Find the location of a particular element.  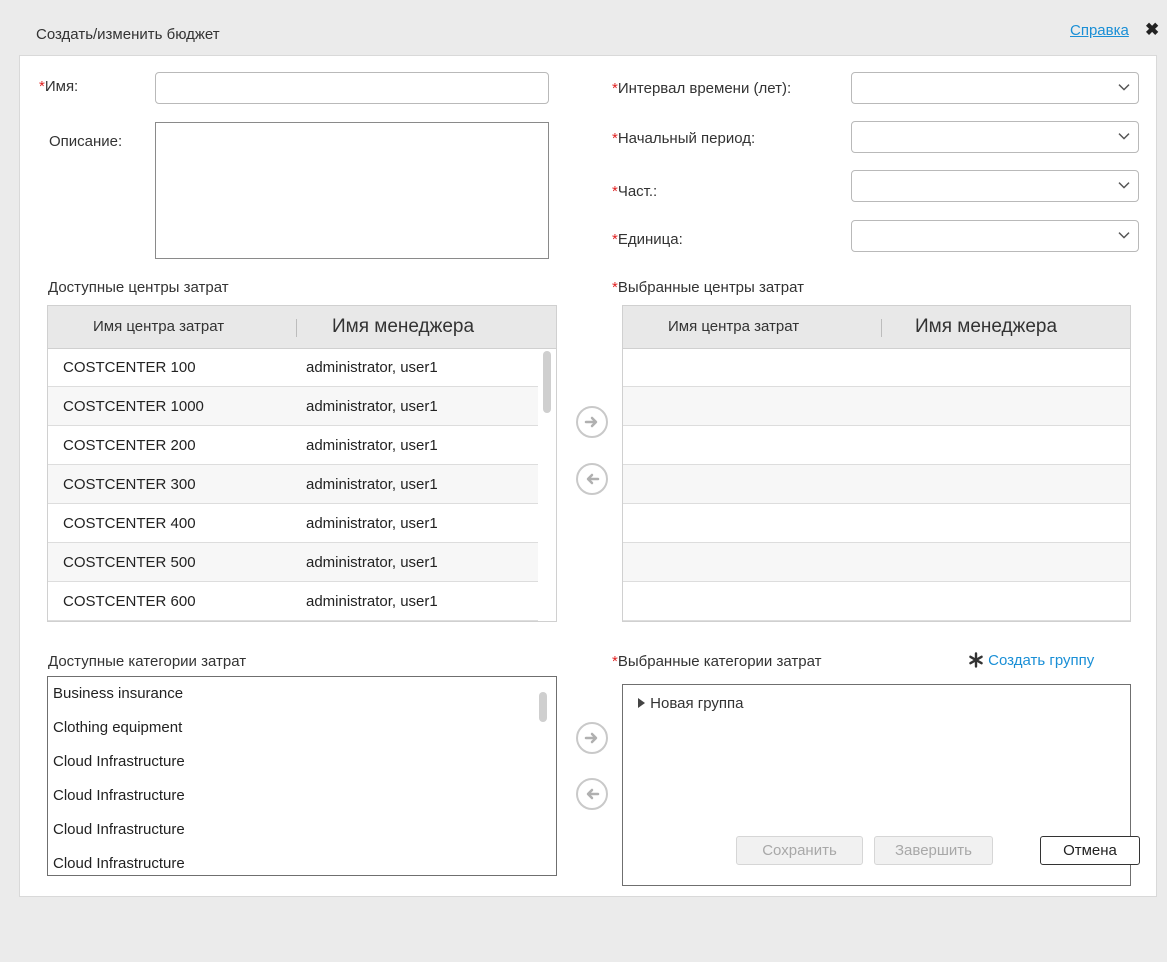

list-item: Clothing equipment is located at coordinates (117, 728).